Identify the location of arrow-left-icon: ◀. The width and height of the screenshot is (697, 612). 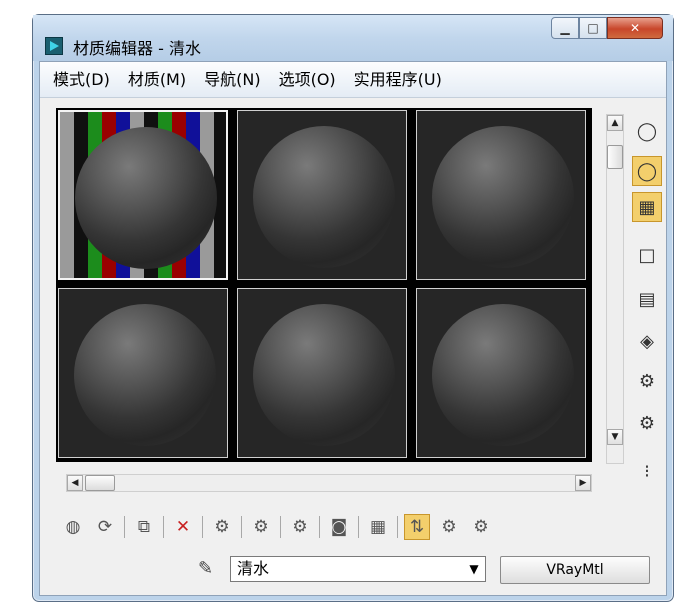
(75, 483).